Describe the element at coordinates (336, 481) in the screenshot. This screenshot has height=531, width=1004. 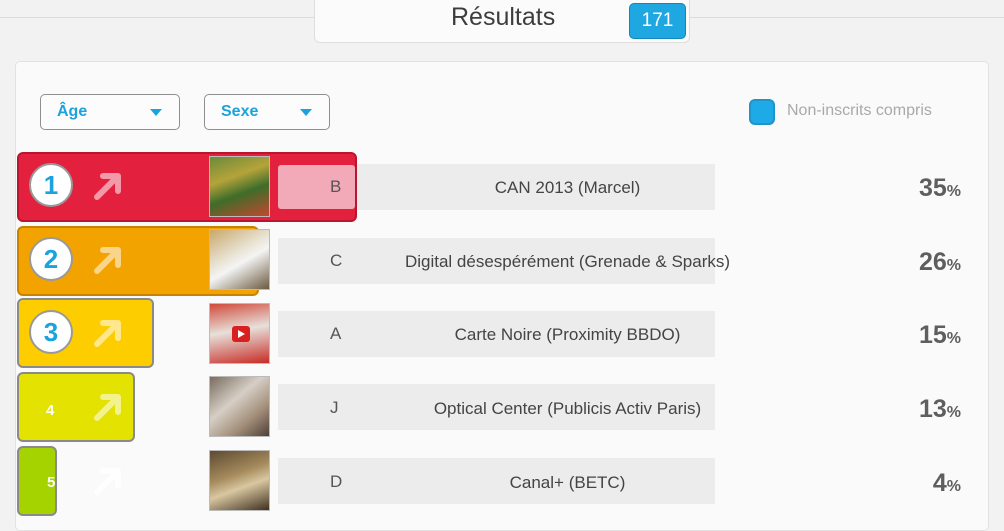
I see `result-letter: D` at that location.